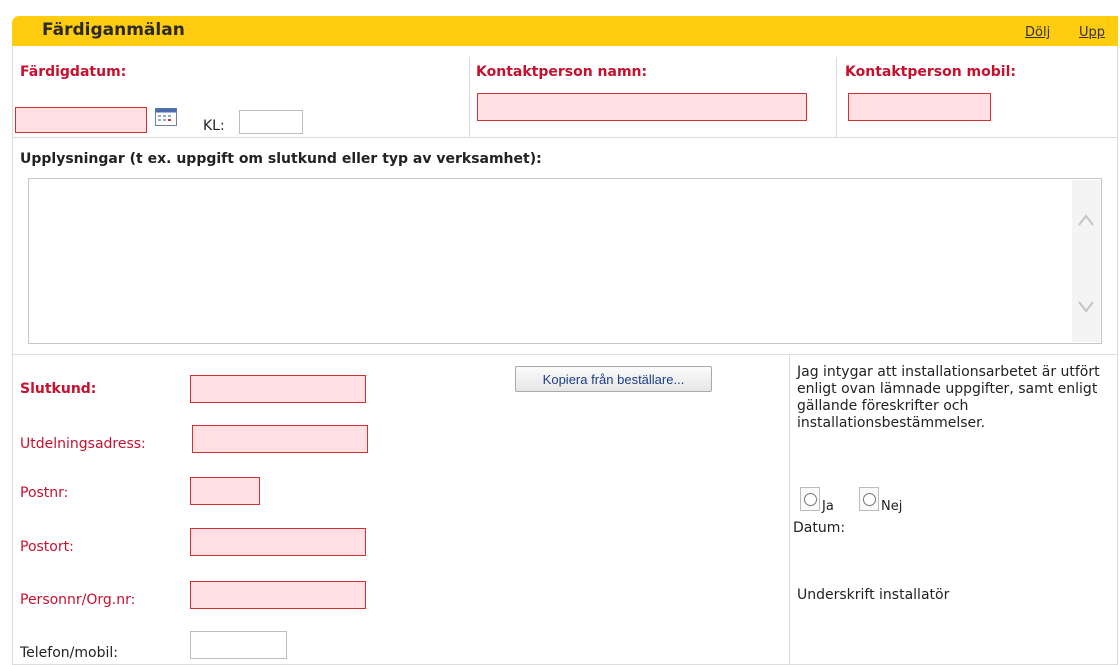 This screenshot has width=1120, height=665. What do you see at coordinates (69, 653) in the screenshot?
I see `phone-label: Telefon/mobil:` at bounding box center [69, 653].